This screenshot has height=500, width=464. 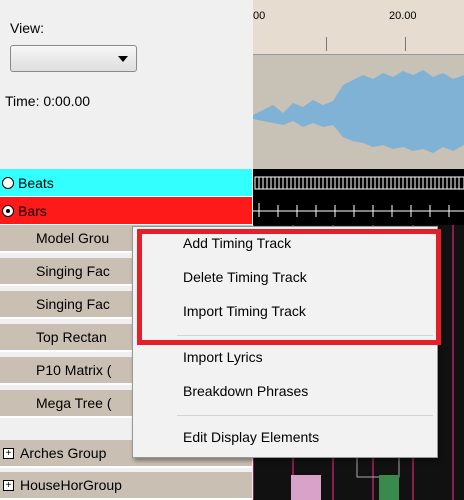 What do you see at coordinates (48, 101) in the screenshot?
I see `time-readout: Time: 0:00.00` at bounding box center [48, 101].